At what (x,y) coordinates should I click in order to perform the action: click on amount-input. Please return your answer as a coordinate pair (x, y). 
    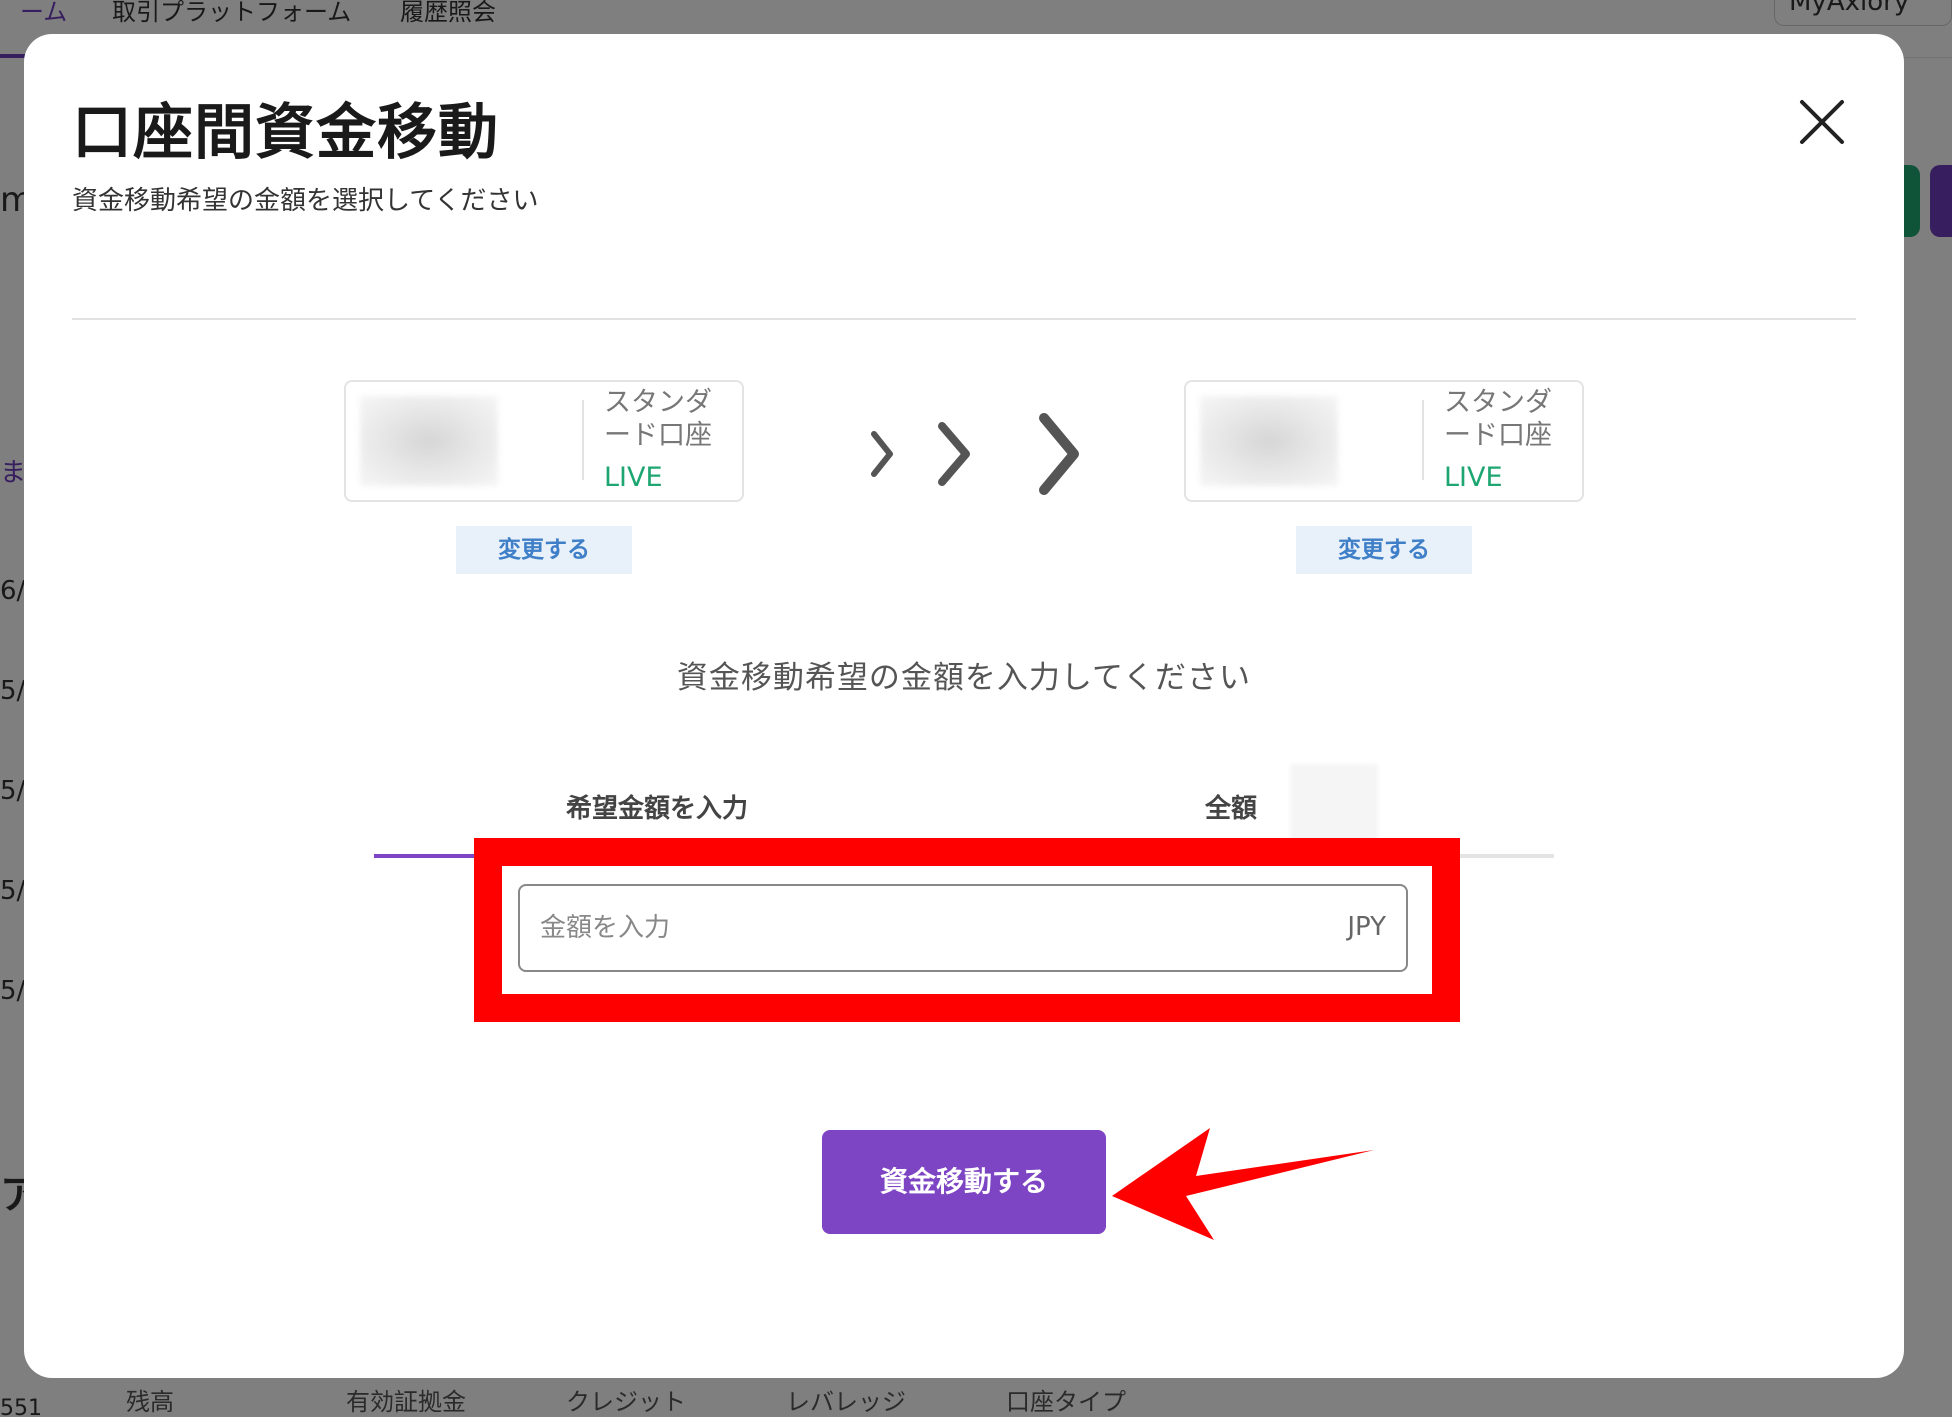
    Looking at the image, I should click on (963, 928).